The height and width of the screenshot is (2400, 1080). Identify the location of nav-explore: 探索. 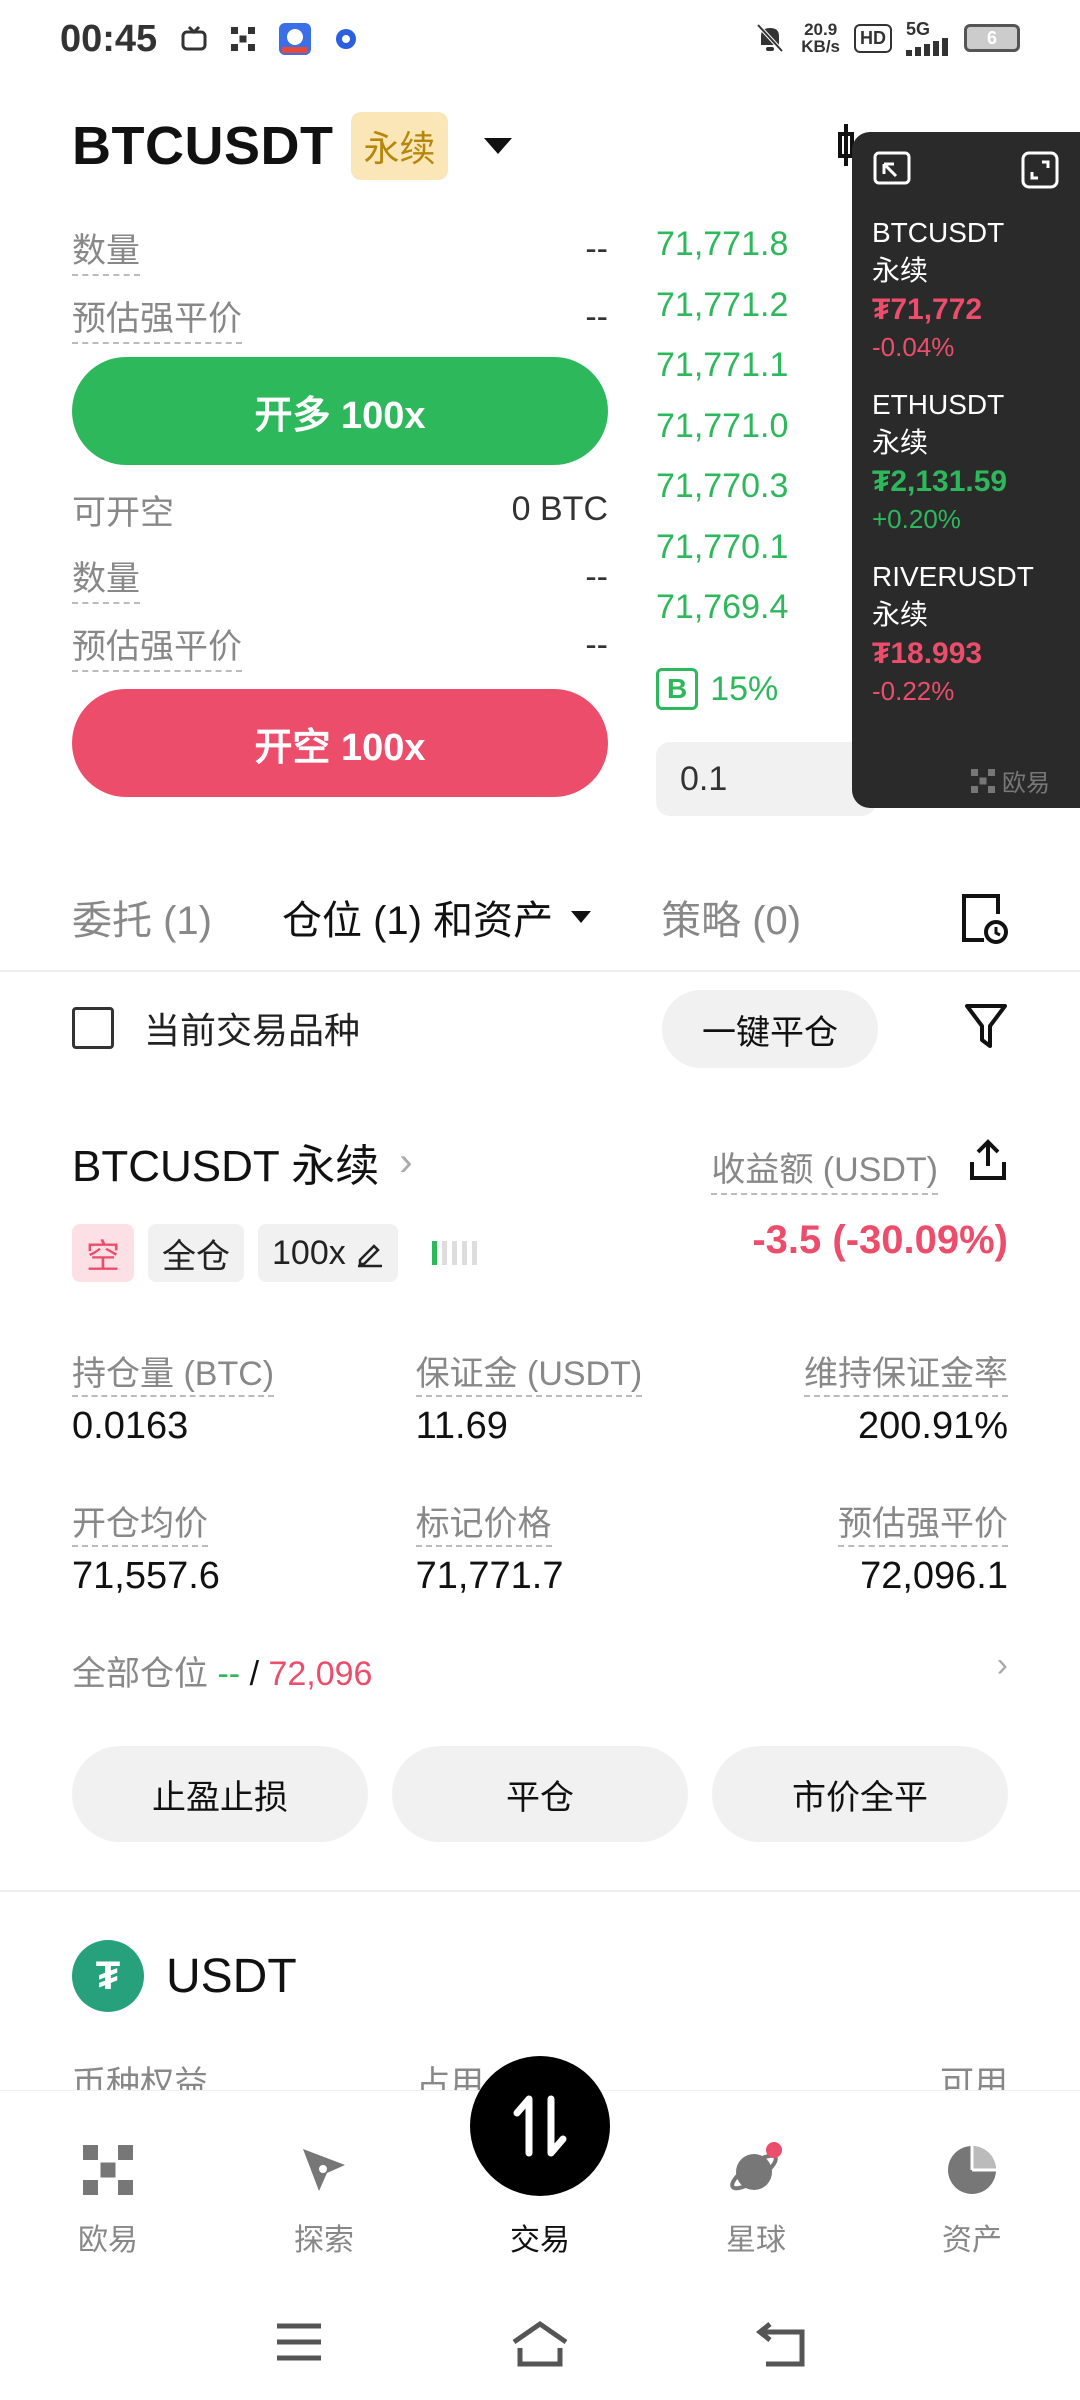
(324, 2192).